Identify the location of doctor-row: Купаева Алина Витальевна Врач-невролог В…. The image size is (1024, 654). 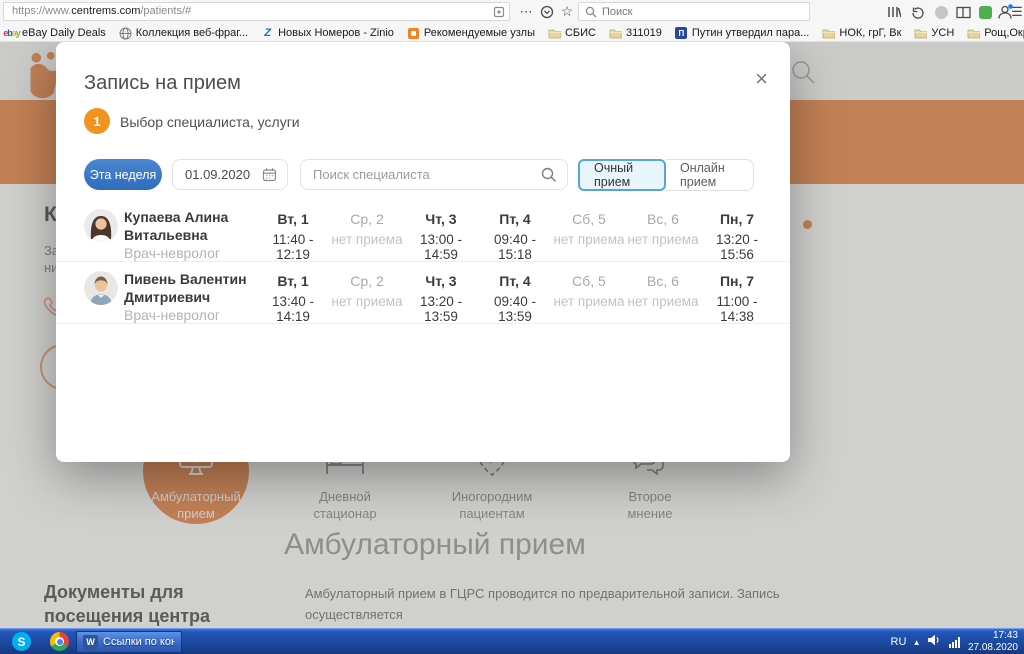
(423, 231).